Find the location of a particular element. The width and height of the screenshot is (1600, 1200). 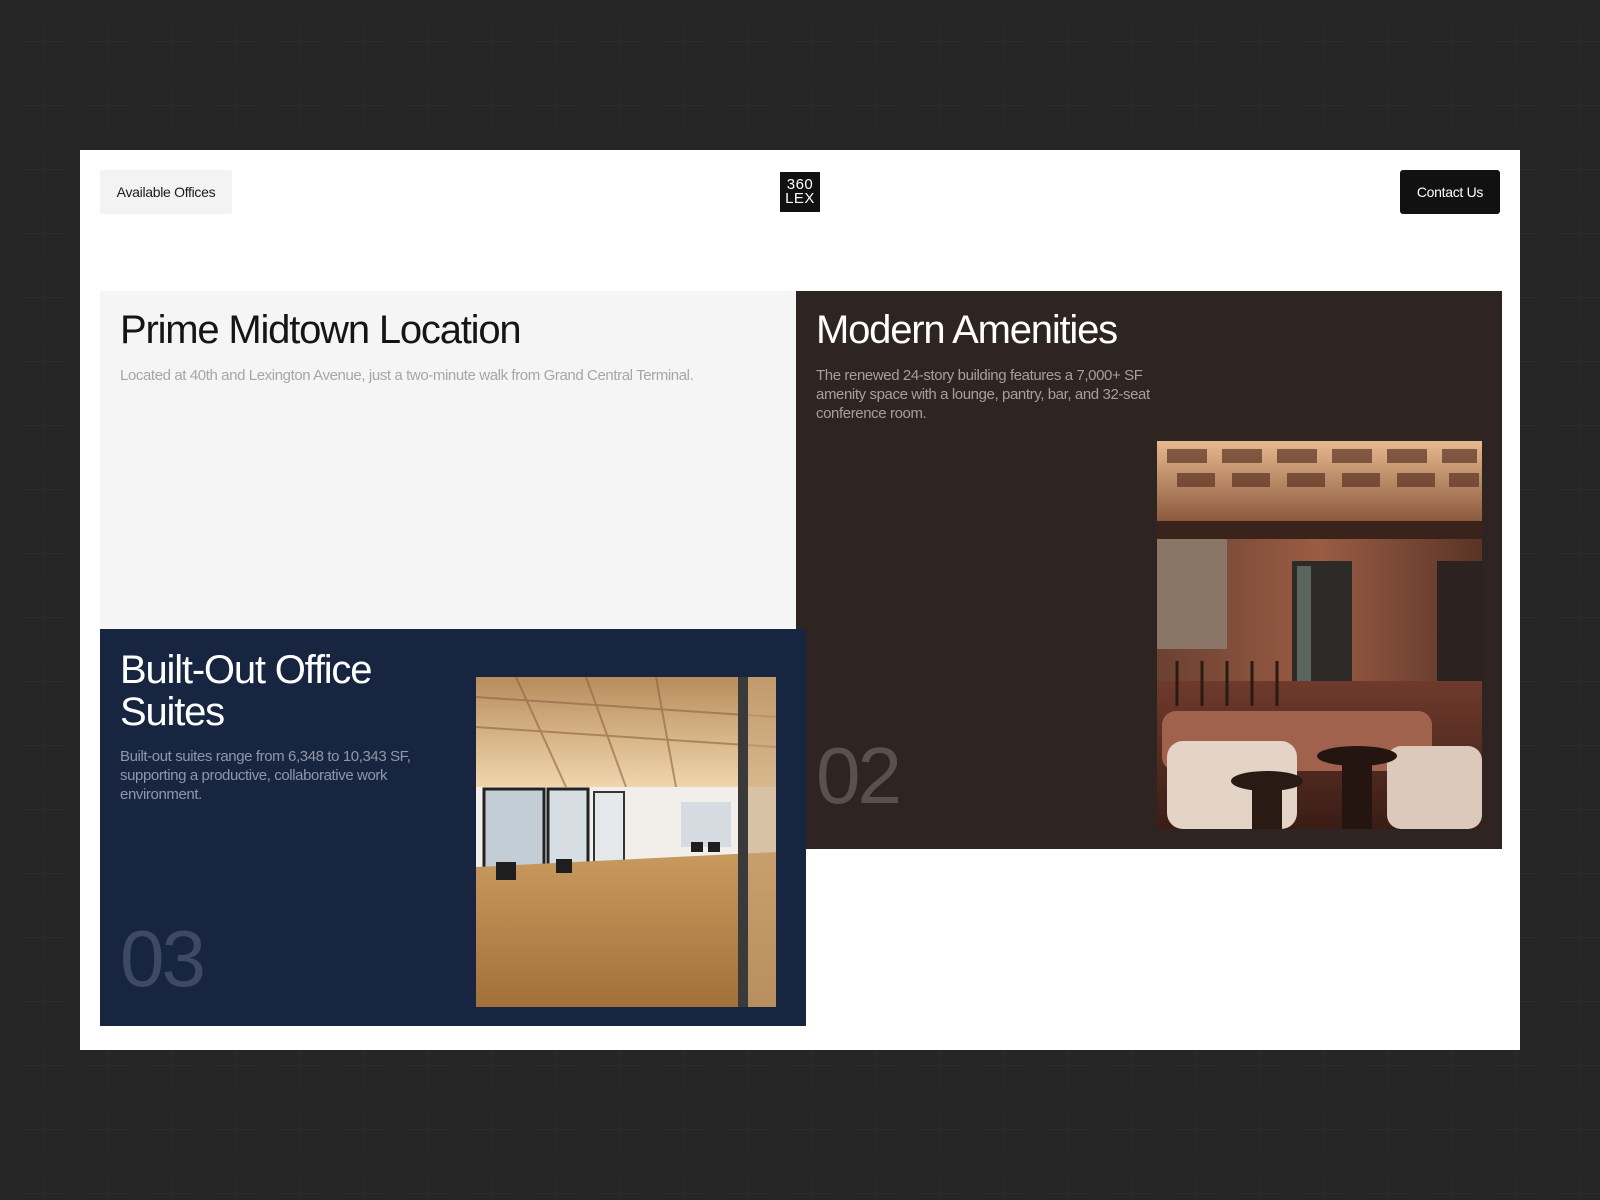

available-offices-button: Available Offices is located at coordinates (166, 192).